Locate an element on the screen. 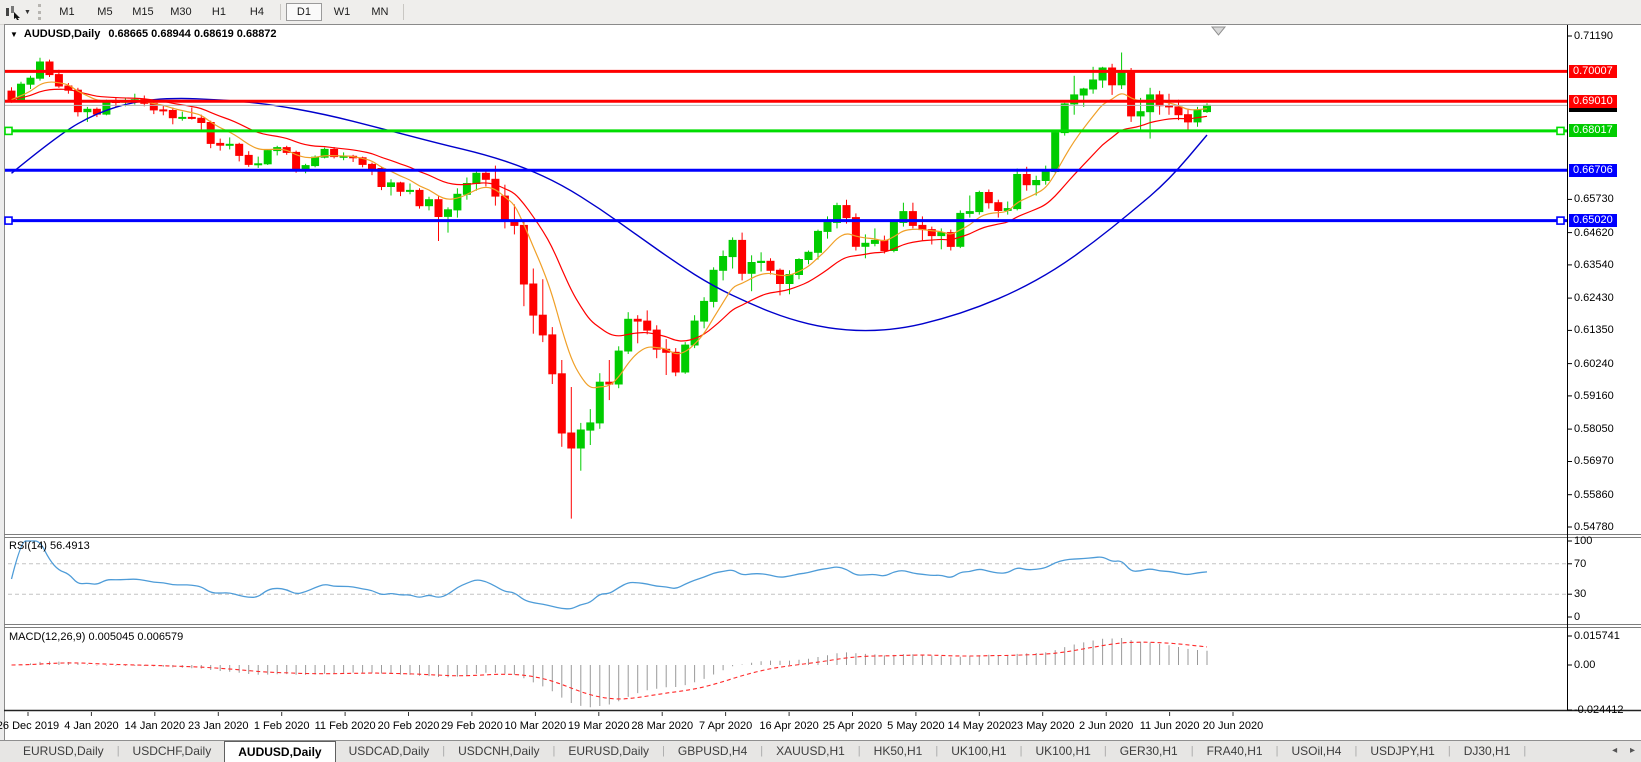 This screenshot has width=1641, height=762. tab-scroll-arrows: ◂ ▸ is located at coordinates (1618, 750).